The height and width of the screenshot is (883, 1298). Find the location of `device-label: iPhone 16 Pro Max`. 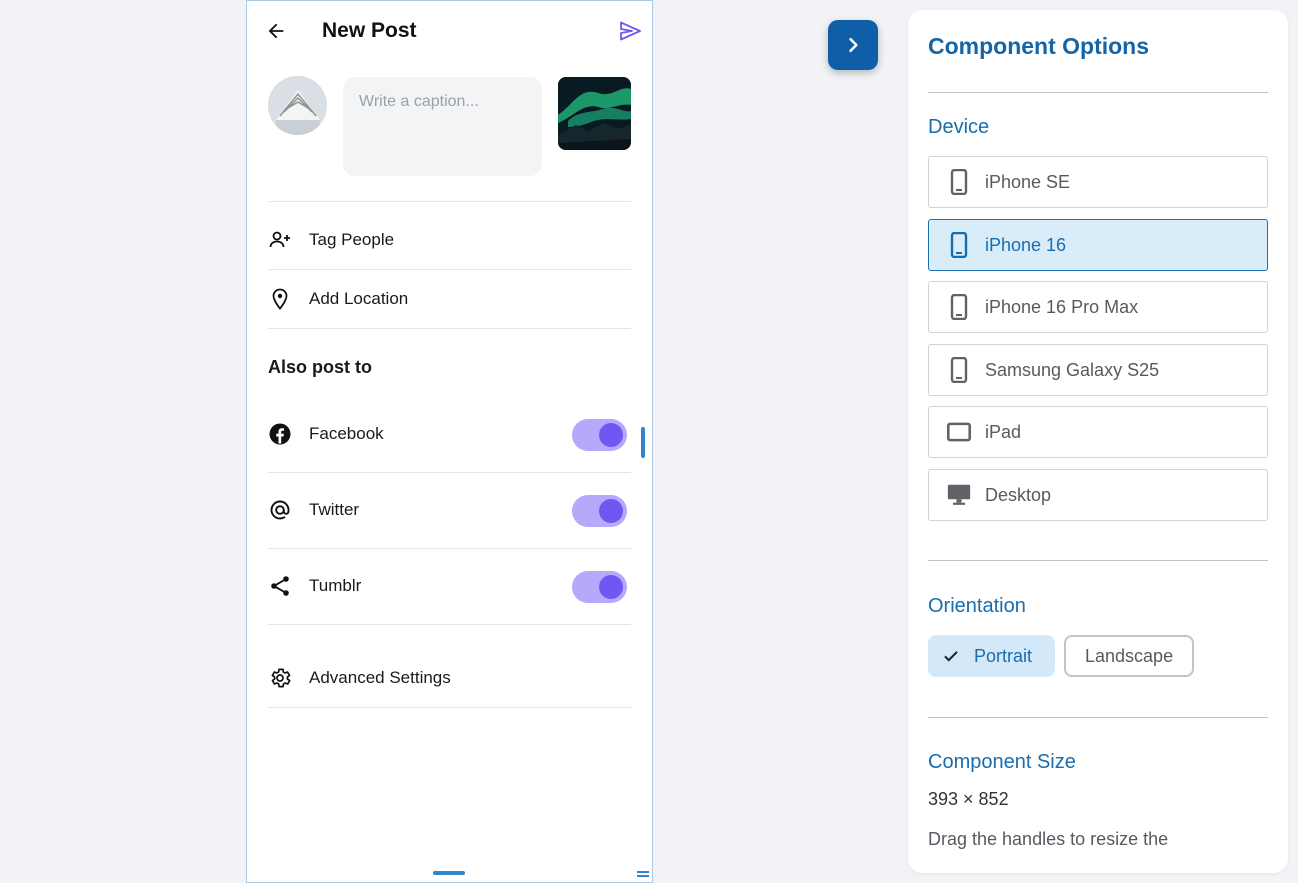

device-label: iPhone 16 Pro Max is located at coordinates (1062, 306).